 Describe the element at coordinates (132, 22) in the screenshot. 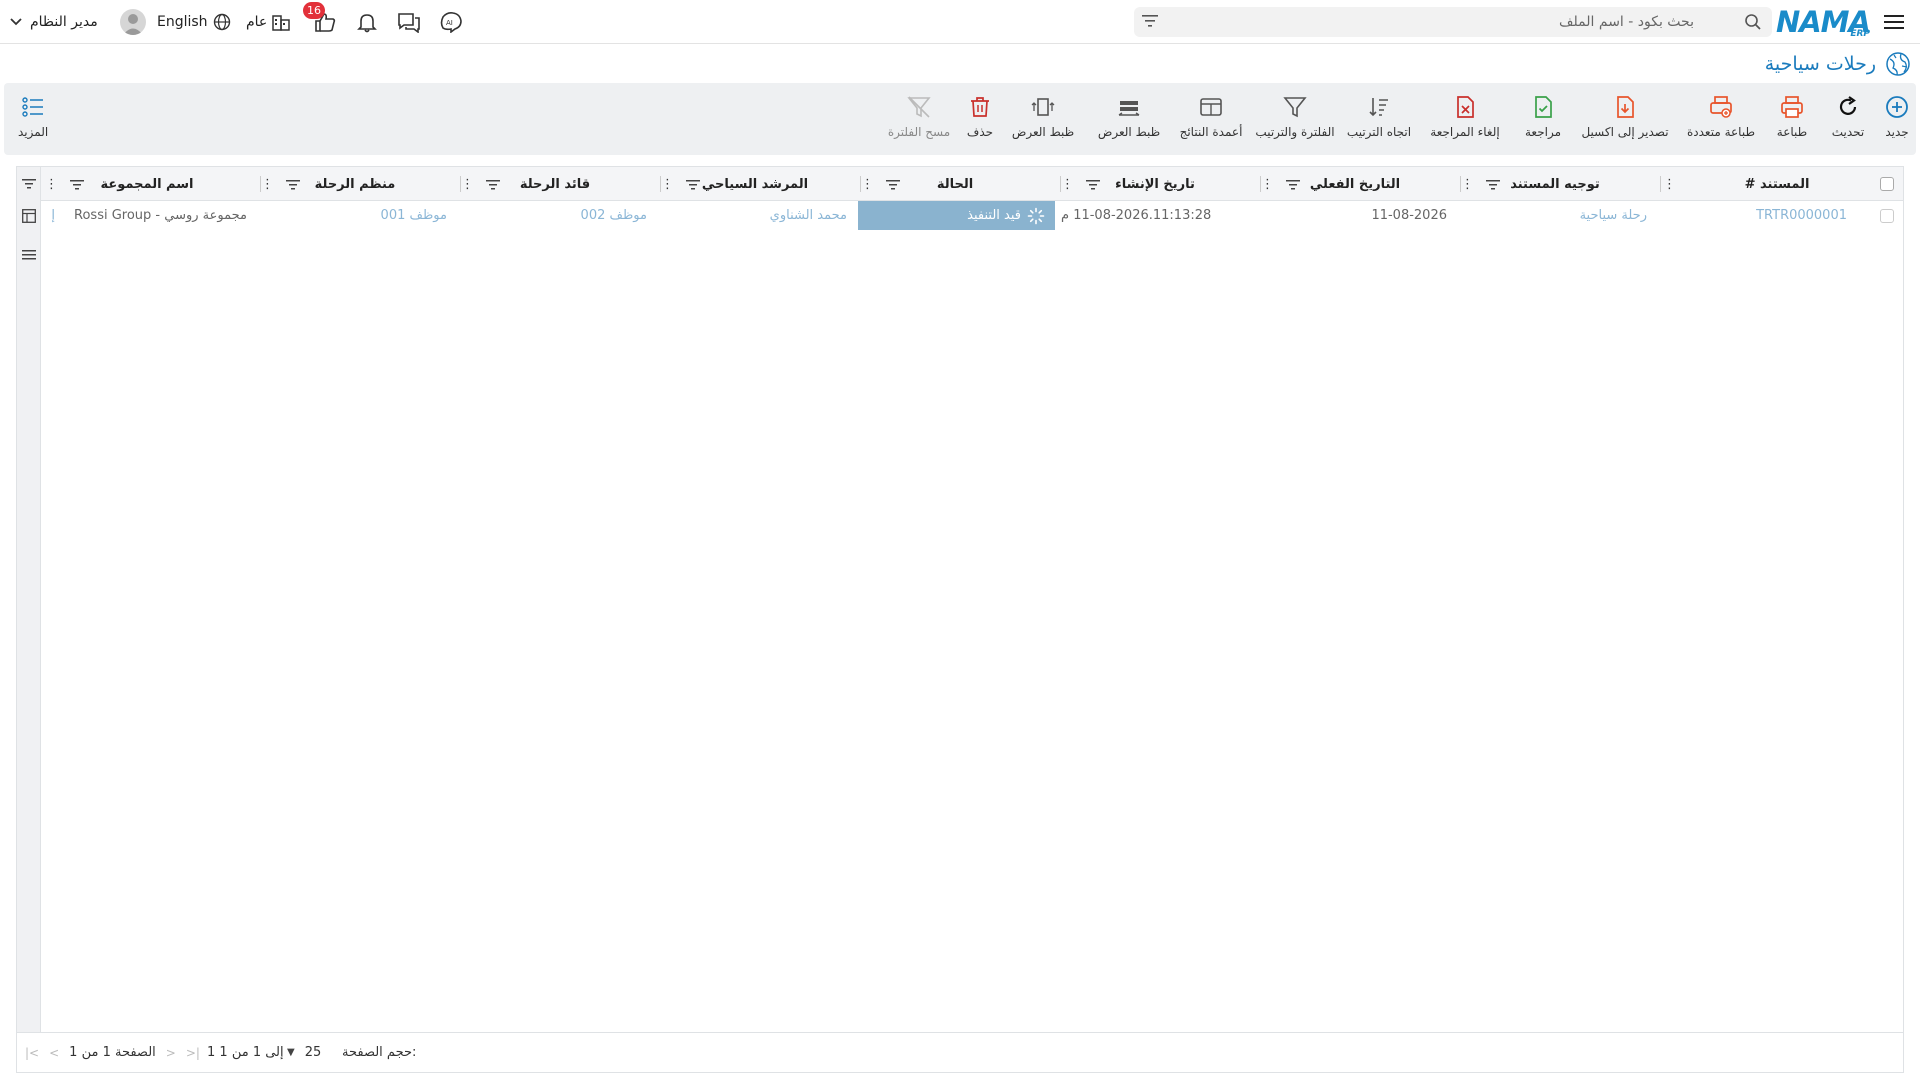

I see `avatar` at that location.